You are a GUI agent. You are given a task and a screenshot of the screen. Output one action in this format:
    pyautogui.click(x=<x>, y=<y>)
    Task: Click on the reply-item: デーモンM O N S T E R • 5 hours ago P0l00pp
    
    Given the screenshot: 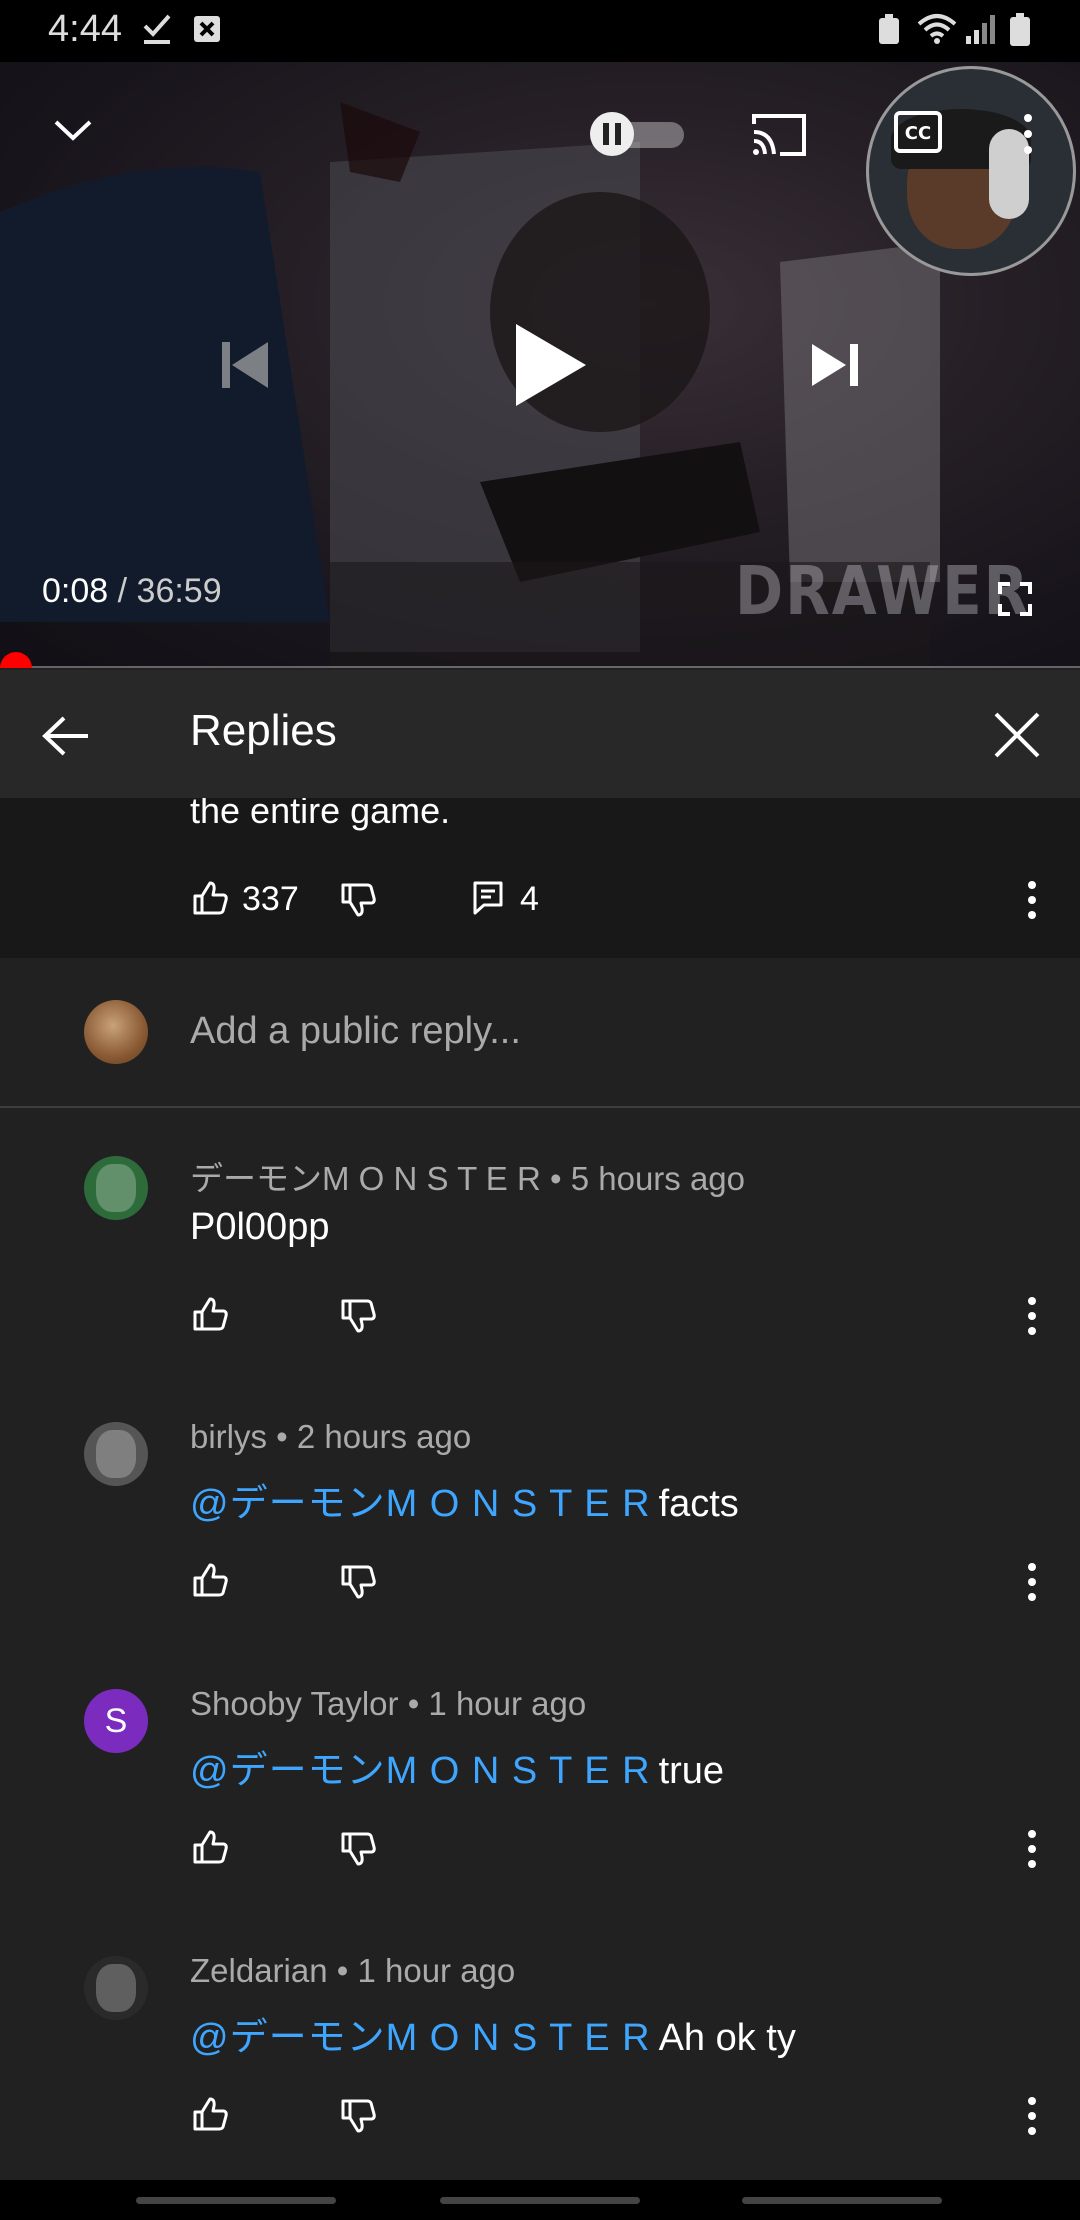 What is the action you would take?
    pyautogui.click(x=540, y=1243)
    